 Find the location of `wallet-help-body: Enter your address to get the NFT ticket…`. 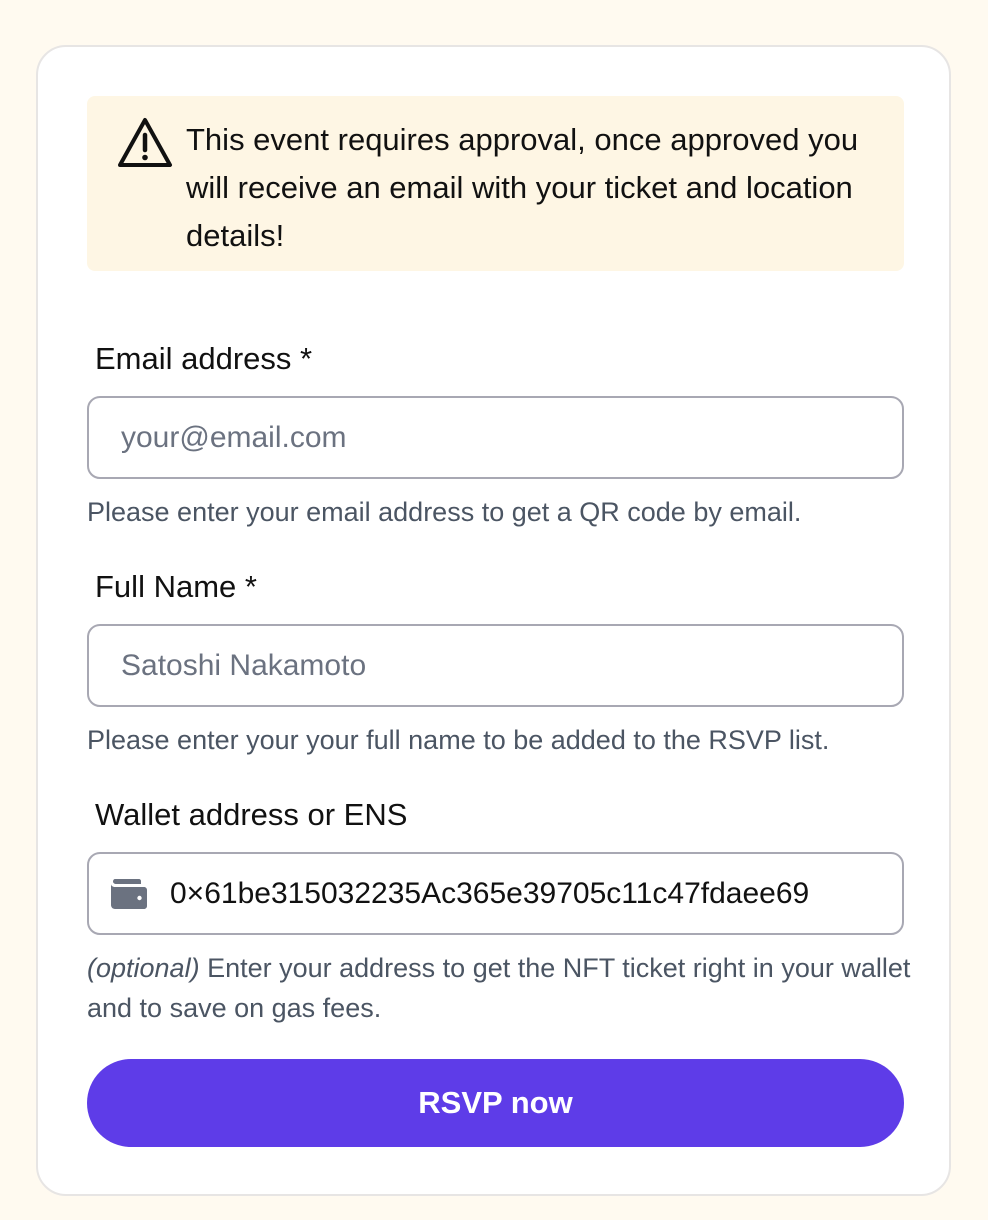

wallet-help-body: Enter your address to get the NFT ticket… is located at coordinates (499, 988).